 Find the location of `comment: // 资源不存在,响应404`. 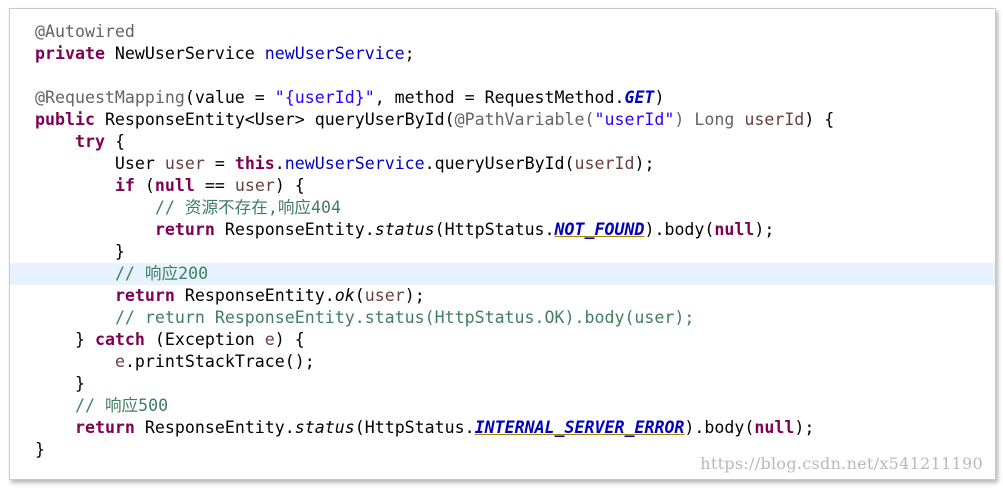

comment: // 资源不存在,响应404 is located at coordinates (247, 207).